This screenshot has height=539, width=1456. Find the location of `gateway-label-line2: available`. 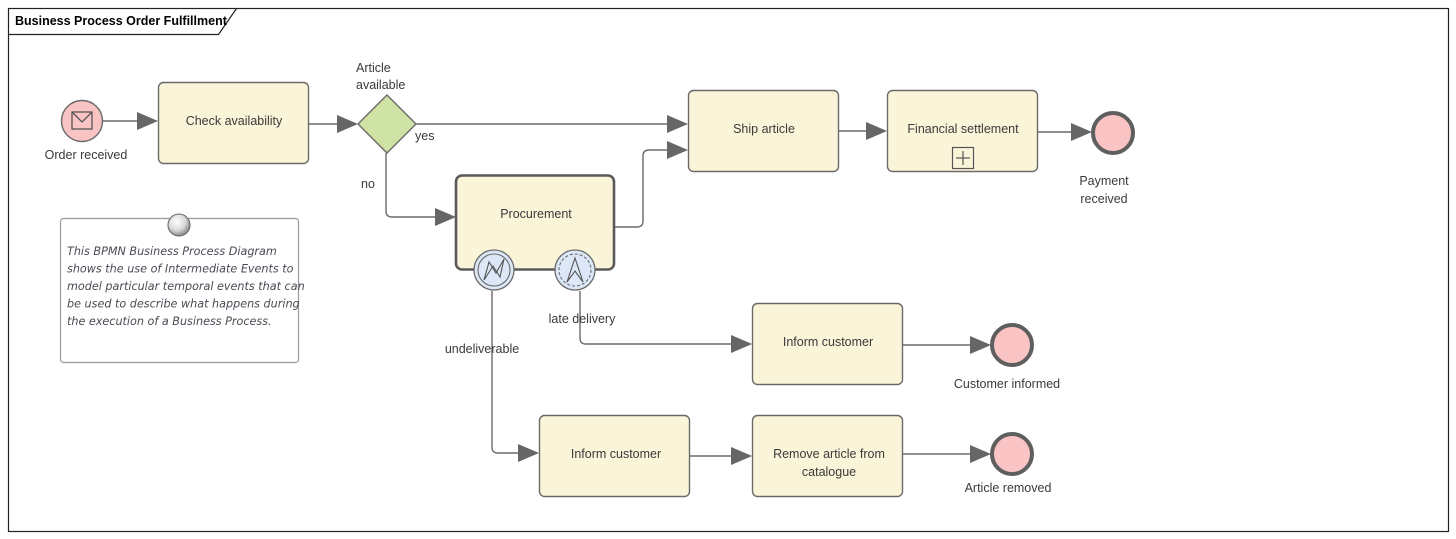

gateway-label-line2: available is located at coordinates (380, 85).